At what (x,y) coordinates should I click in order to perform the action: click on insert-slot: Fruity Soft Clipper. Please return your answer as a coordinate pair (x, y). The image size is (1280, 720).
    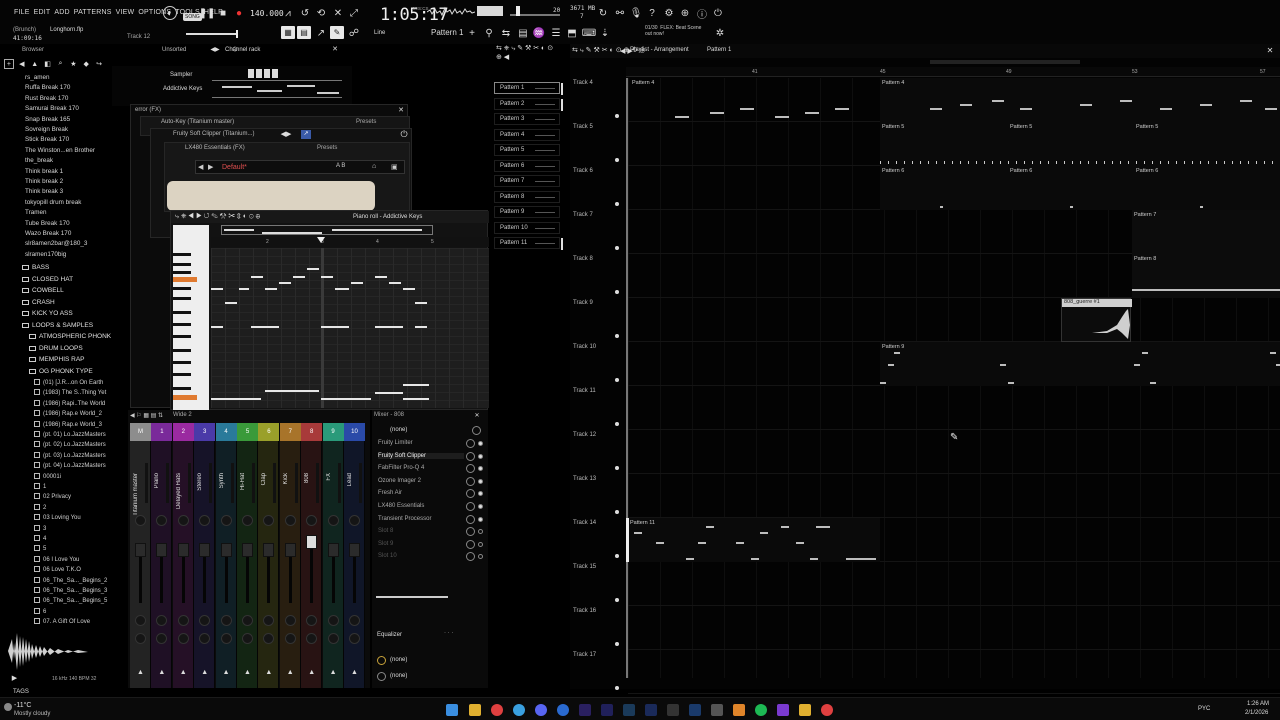
    Looking at the image, I should click on (421, 455).